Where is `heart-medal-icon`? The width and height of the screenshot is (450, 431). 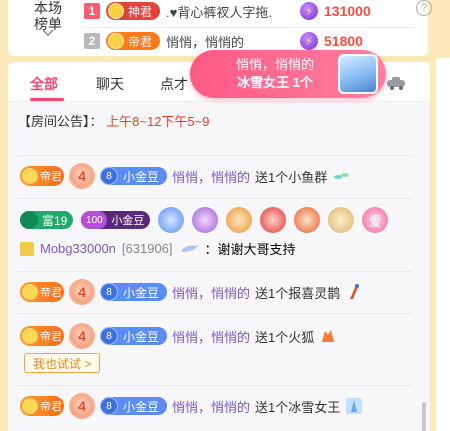 heart-medal-icon is located at coordinates (171, 220).